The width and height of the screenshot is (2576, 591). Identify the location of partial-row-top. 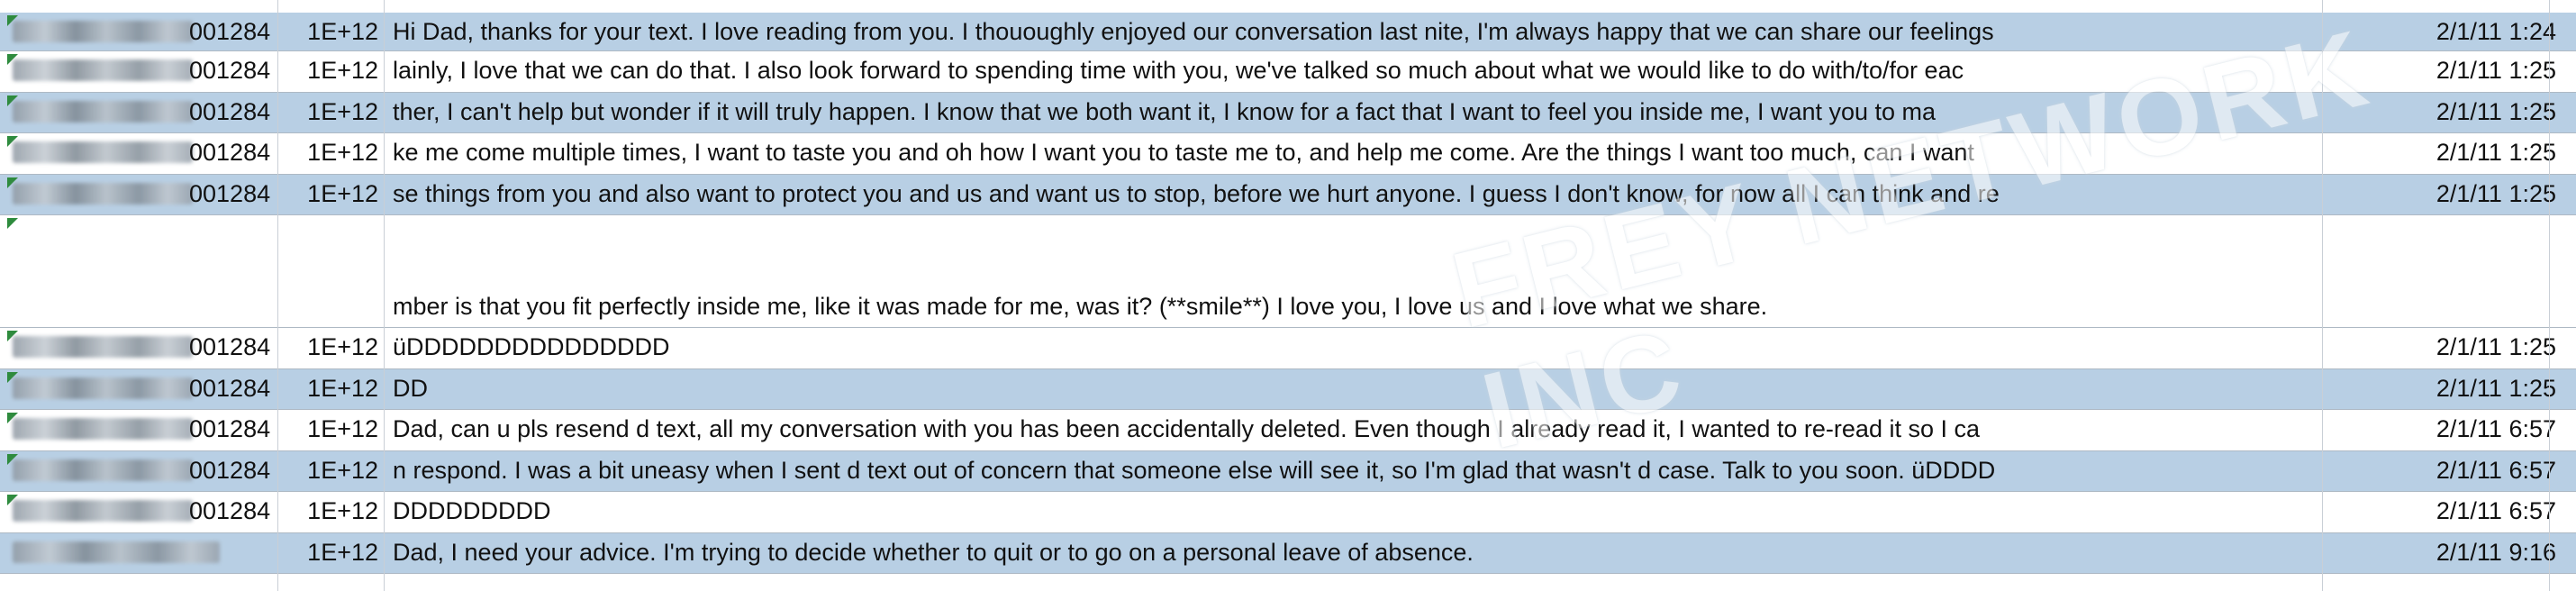
(1288, 7).